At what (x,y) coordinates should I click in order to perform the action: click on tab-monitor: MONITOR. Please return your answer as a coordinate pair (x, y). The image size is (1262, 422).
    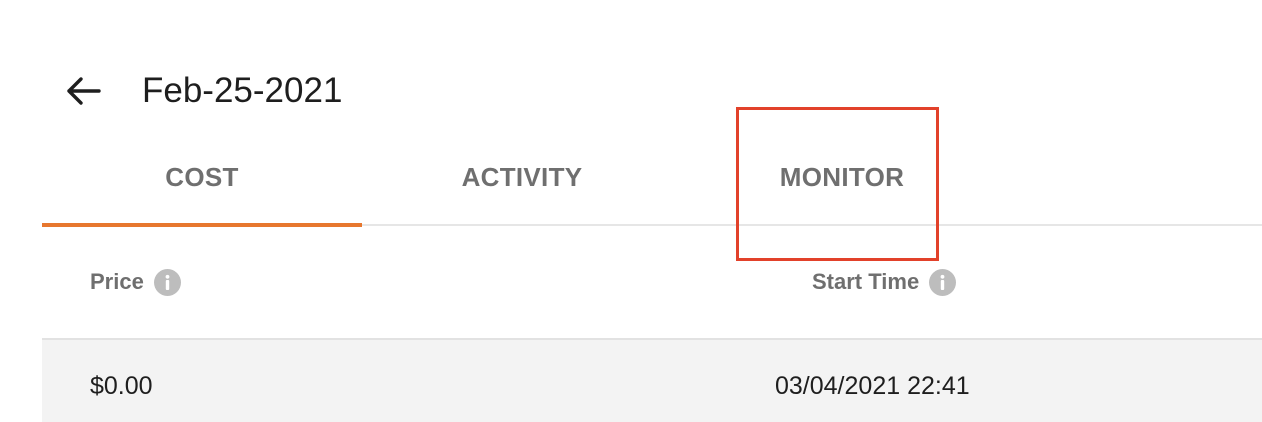
    Looking at the image, I should click on (842, 177).